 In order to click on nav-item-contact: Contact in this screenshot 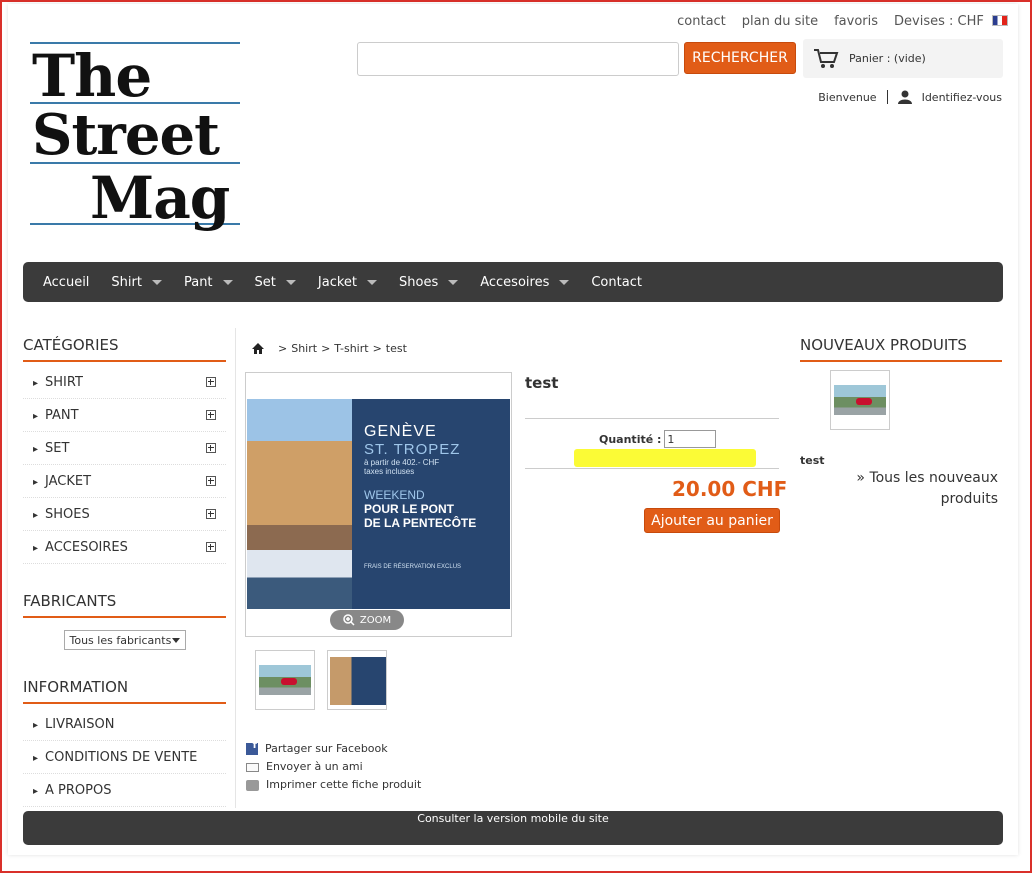, I will do `click(616, 282)`.